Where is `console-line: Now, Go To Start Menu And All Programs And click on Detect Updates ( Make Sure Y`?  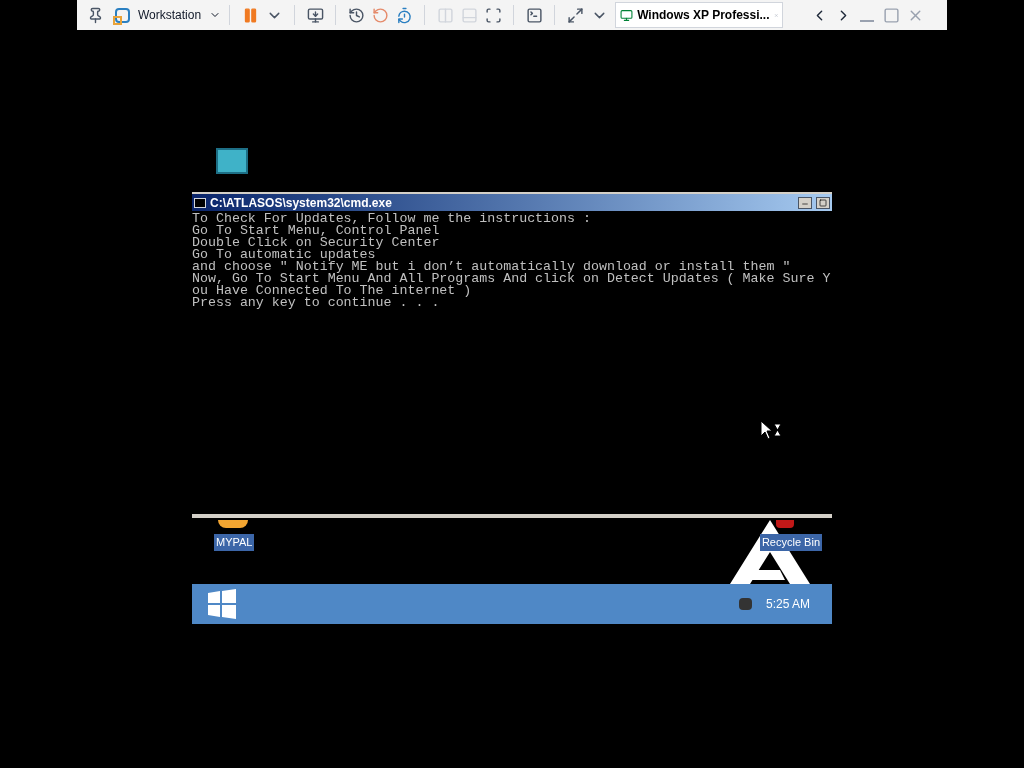
console-line: Now, Go To Start Menu And All Programs And click on Detect Updates ( Make Sure Y is located at coordinates (512, 279).